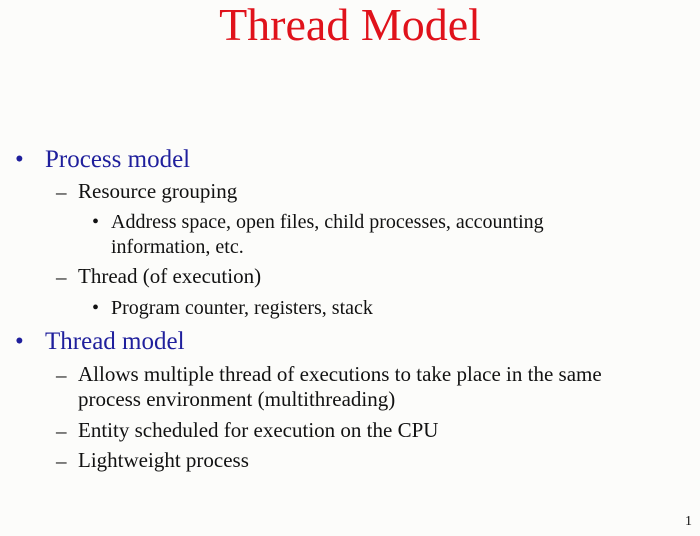  What do you see at coordinates (170, 276) in the screenshot?
I see `subbullet-thread-of-execution: Thread (of execution)` at bounding box center [170, 276].